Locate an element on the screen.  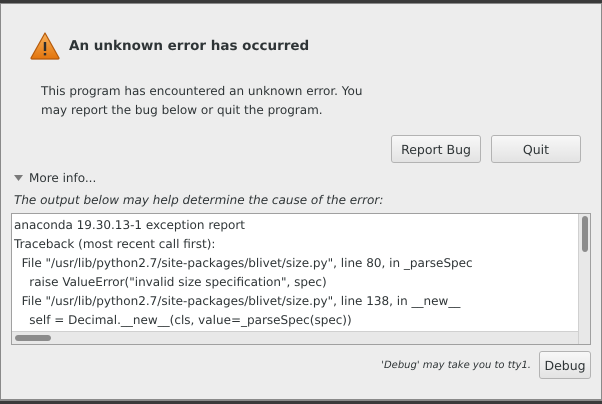
output-line: Traceback (most recent call first): is located at coordinates (115, 244).